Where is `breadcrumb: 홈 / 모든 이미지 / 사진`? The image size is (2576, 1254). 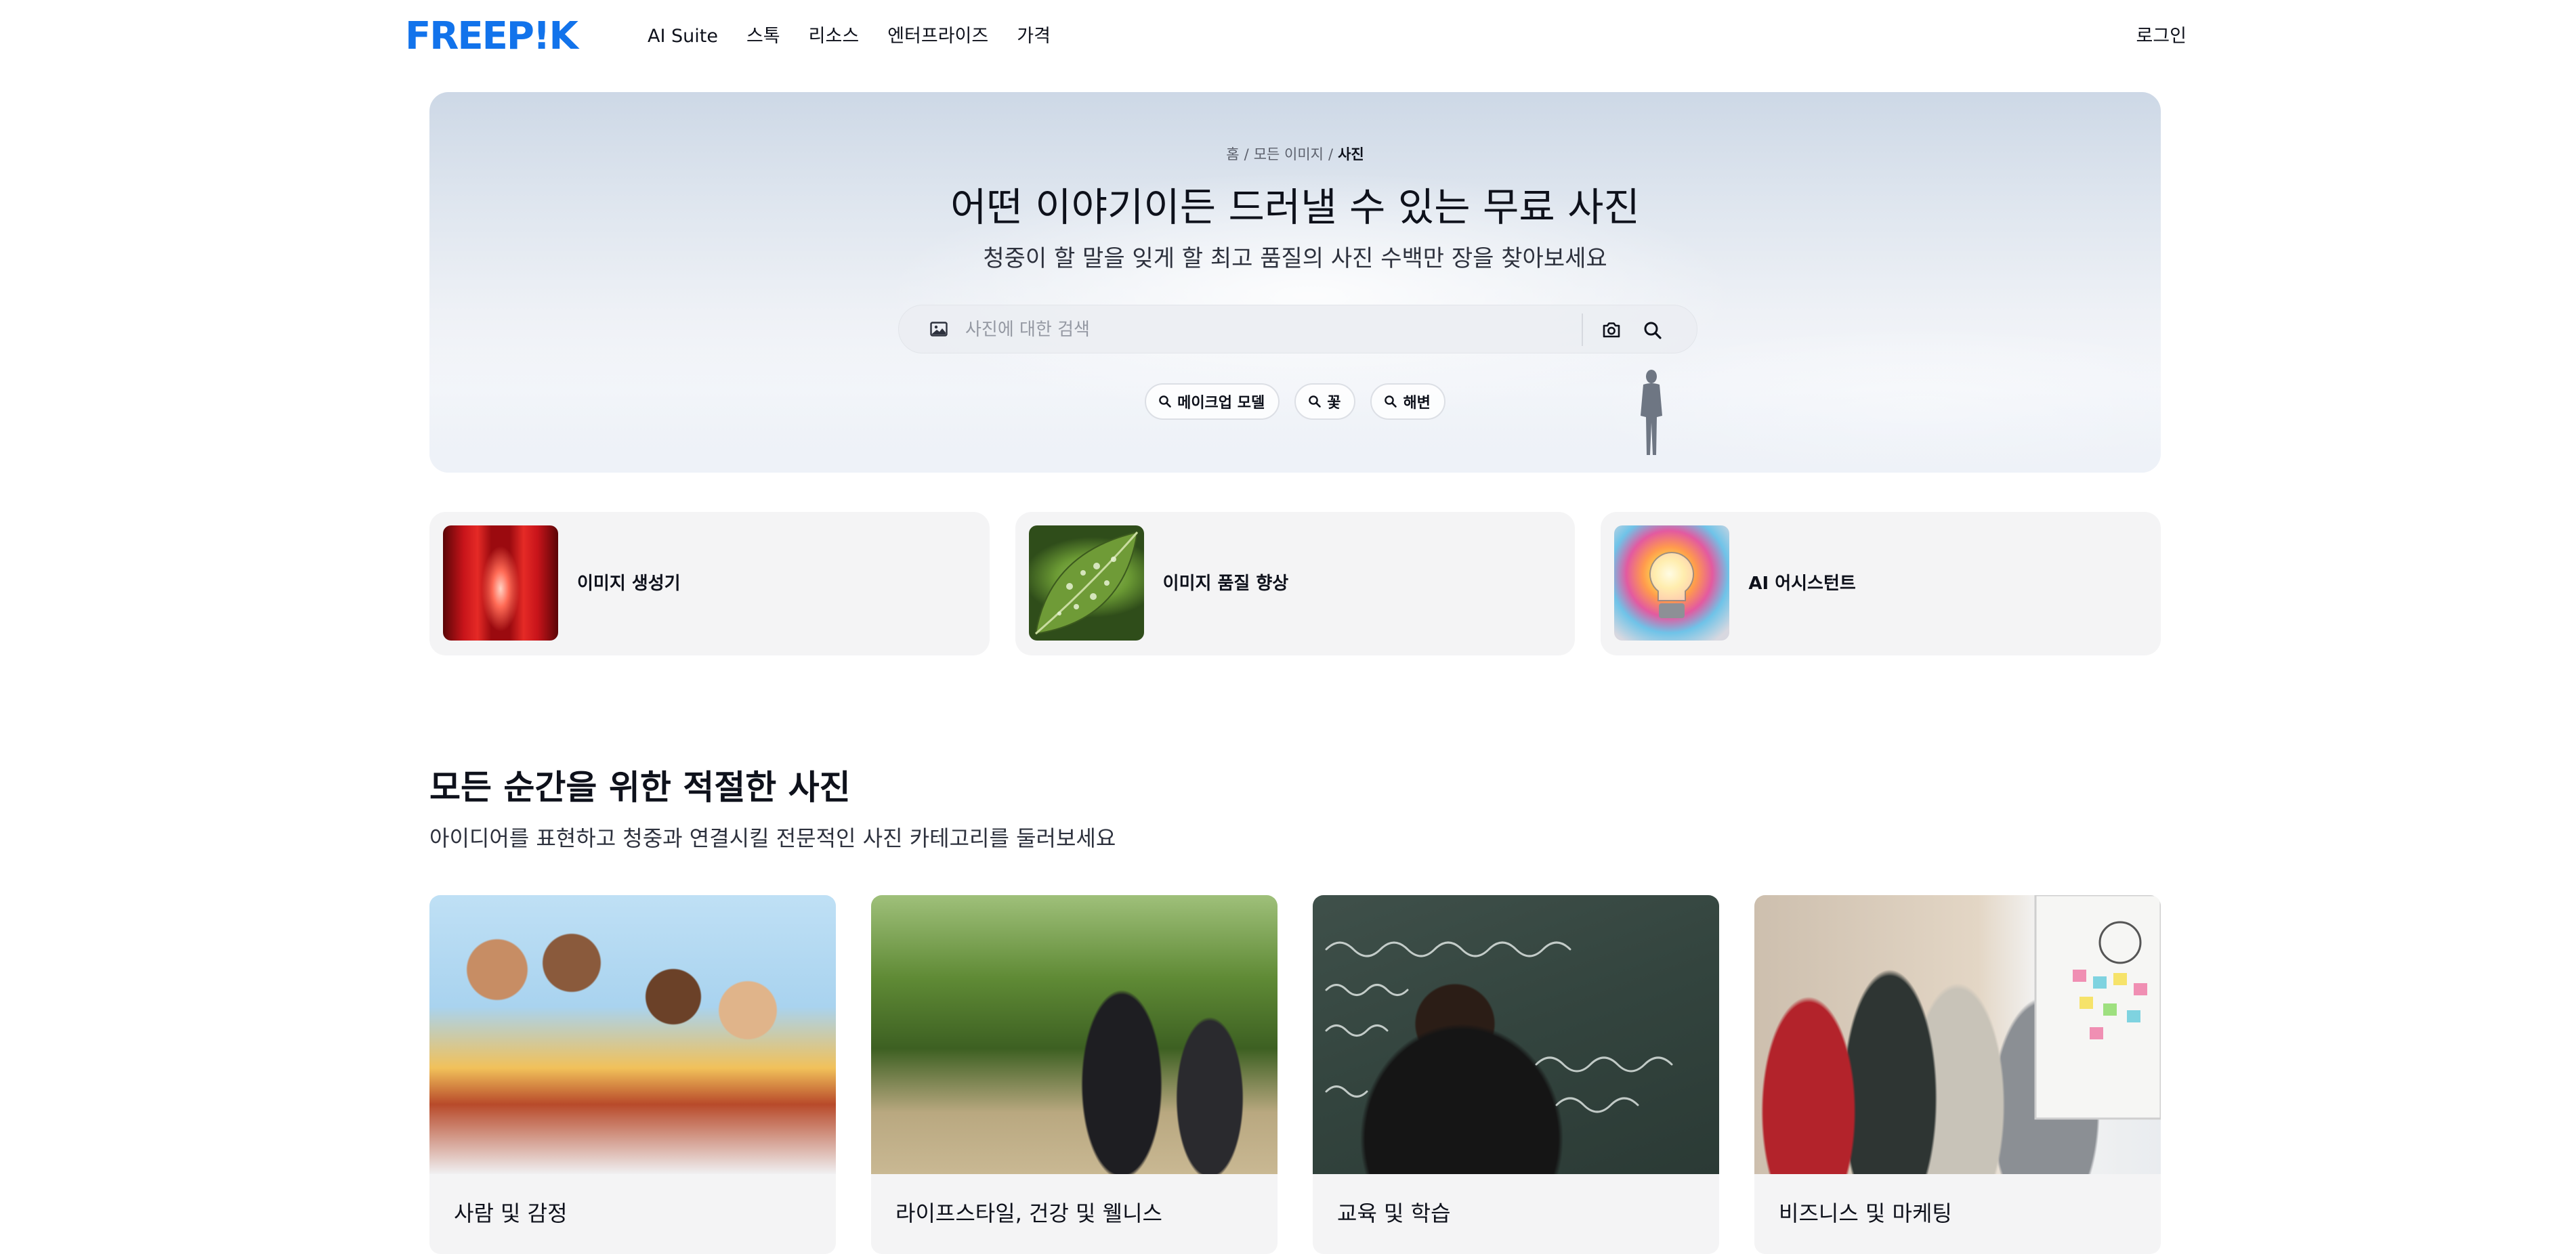 breadcrumb: 홈 / 모든 이미지 / 사진 is located at coordinates (1295, 154).